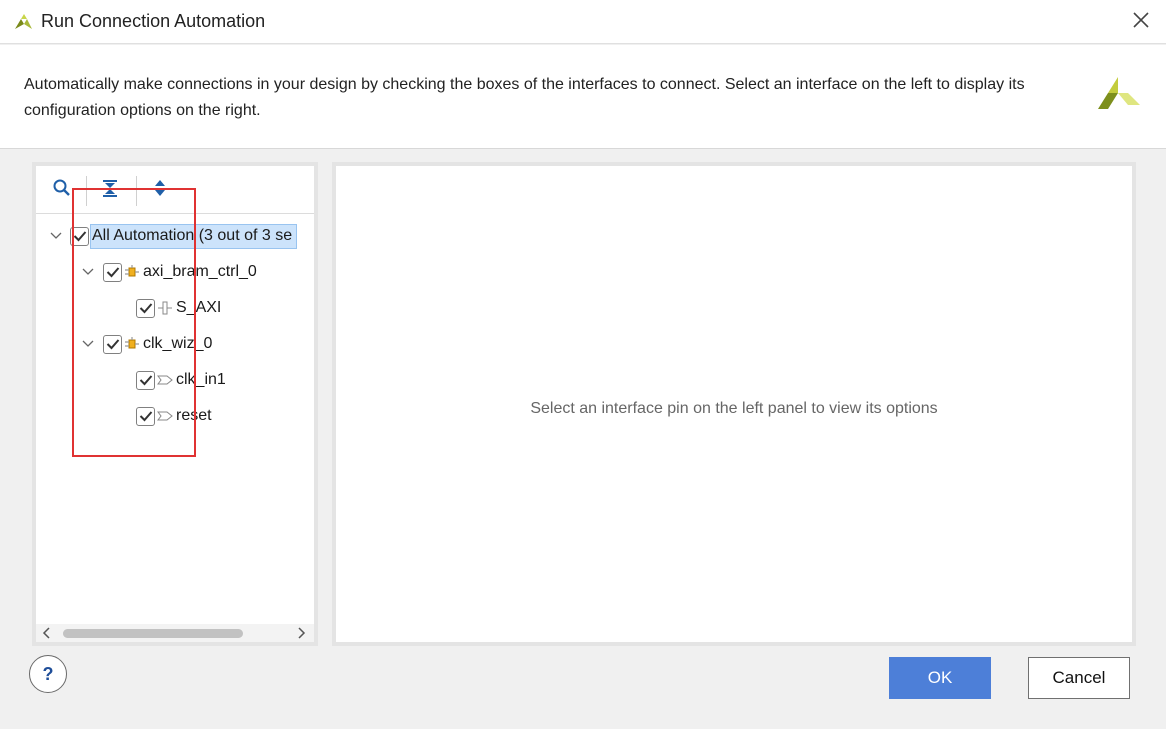 This screenshot has width=1166, height=729. I want to click on bus-interface-icon, so click(165, 308).